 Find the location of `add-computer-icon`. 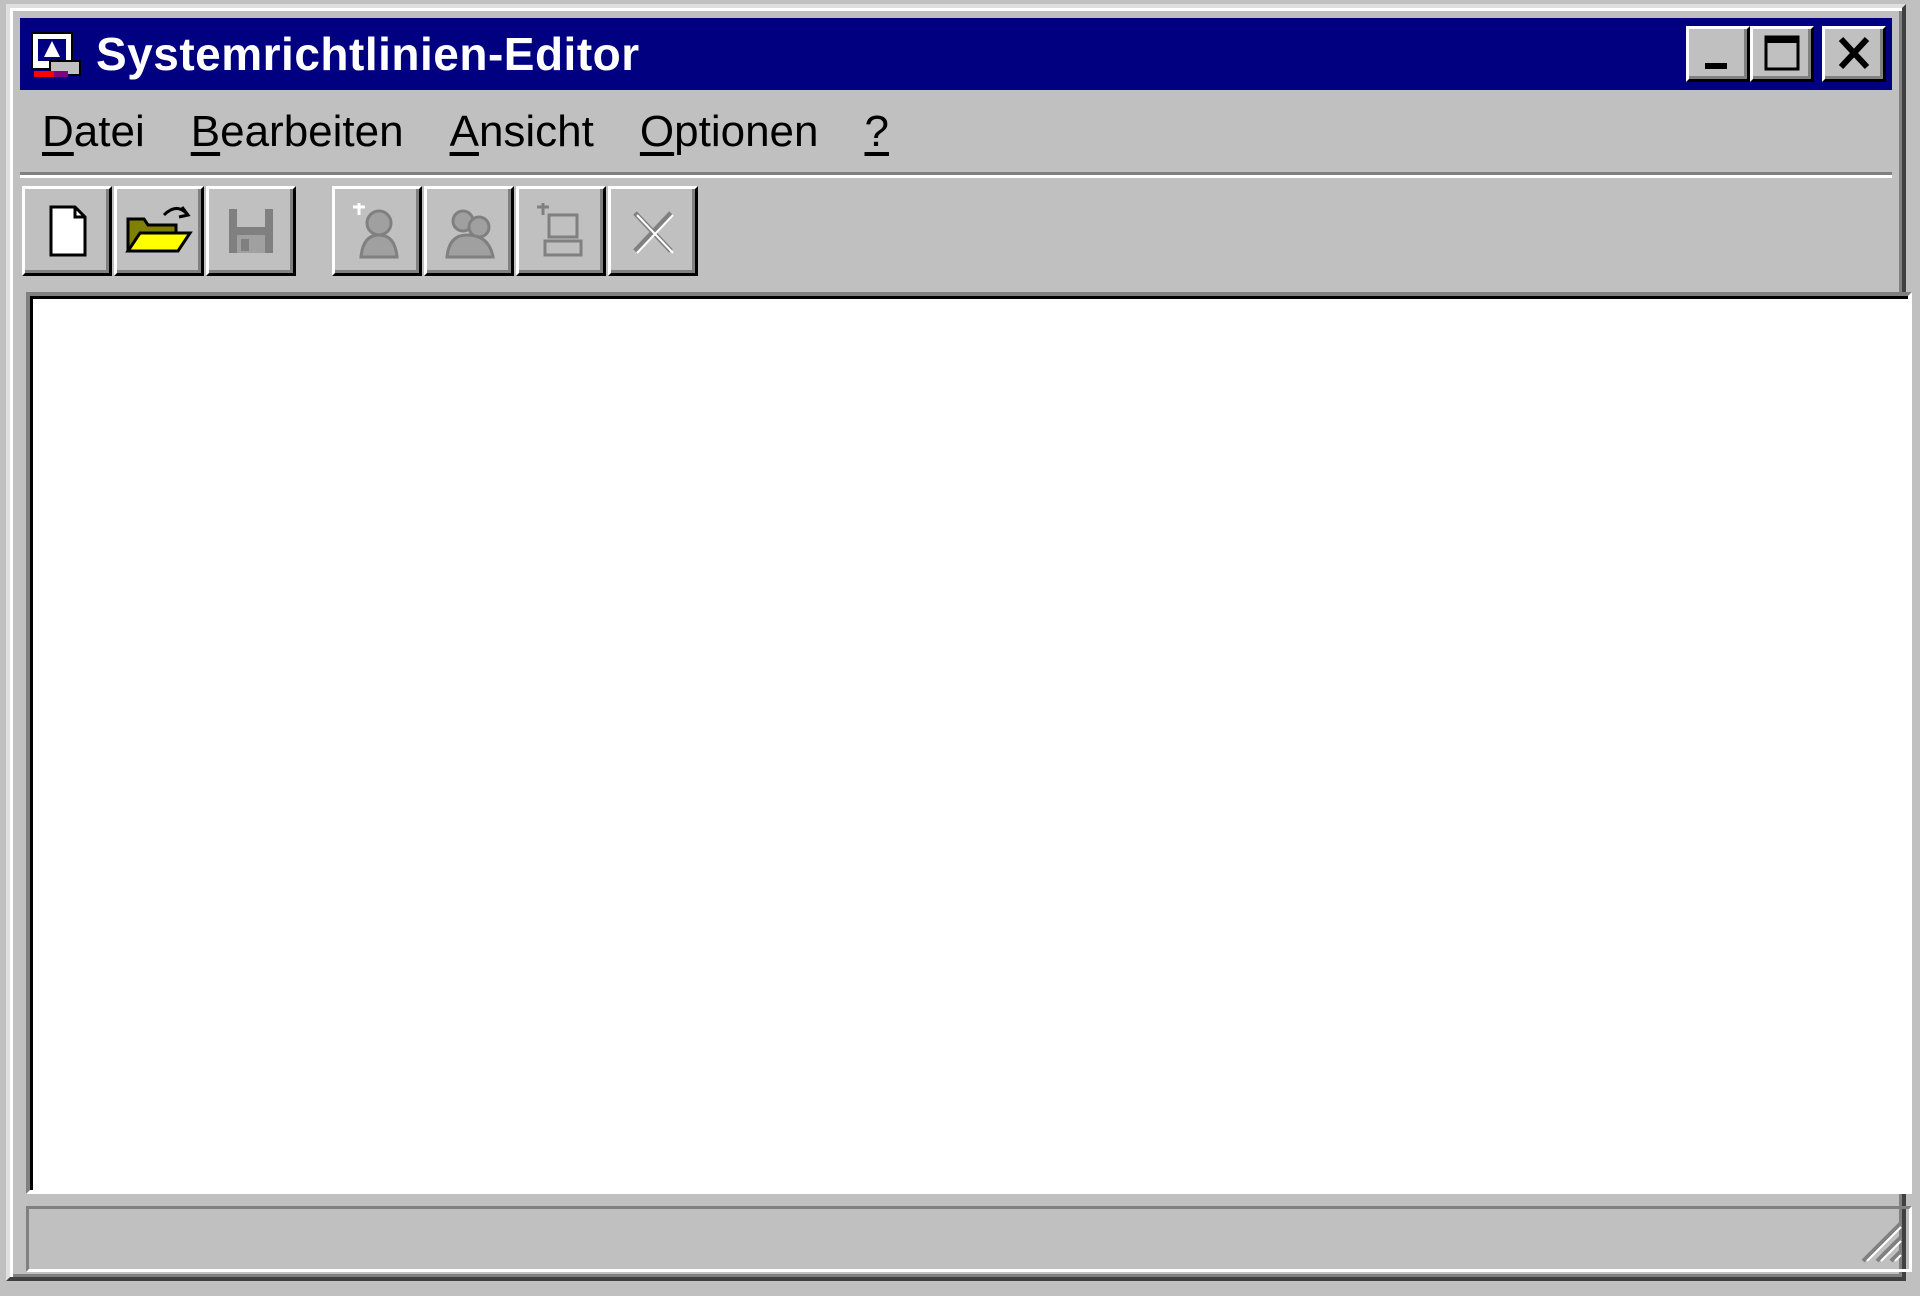

add-computer-icon is located at coordinates (560, 230).